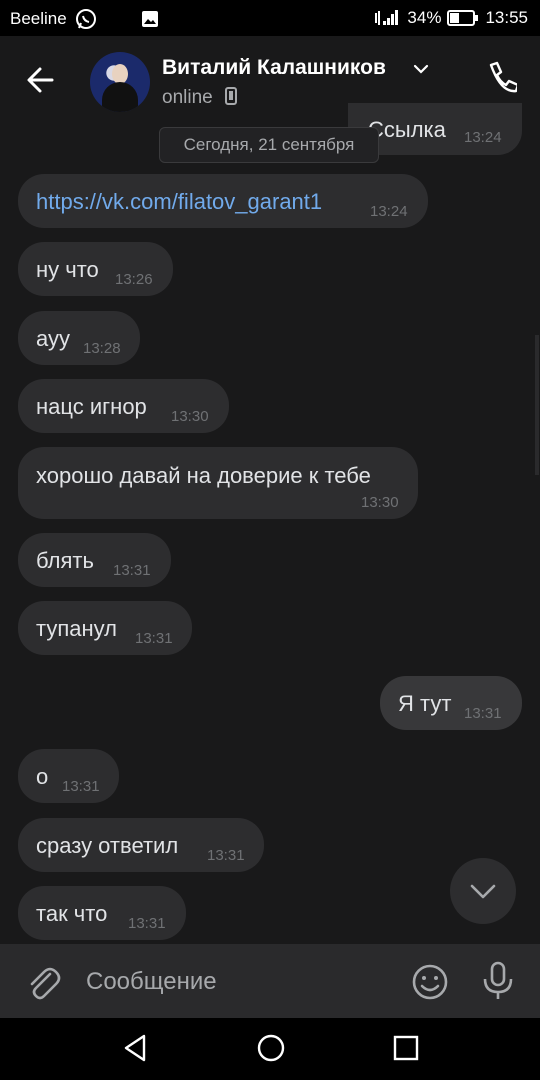 The height and width of the screenshot is (1080, 540). I want to click on message-bubble: так что 13:31, so click(102, 913).